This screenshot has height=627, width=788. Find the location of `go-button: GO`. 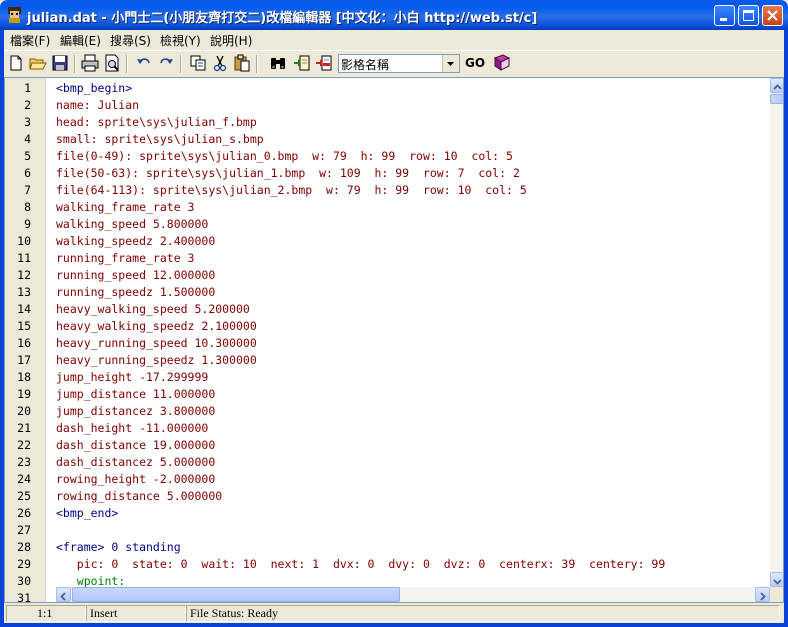

go-button: GO is located at coordinates (475, 63).